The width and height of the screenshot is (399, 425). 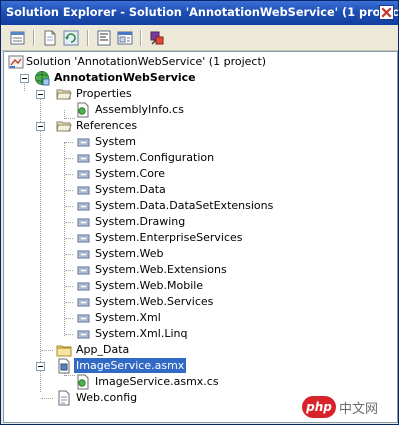 I want to click on tree-row-reference: System.Data, so click(x=199, y=190).